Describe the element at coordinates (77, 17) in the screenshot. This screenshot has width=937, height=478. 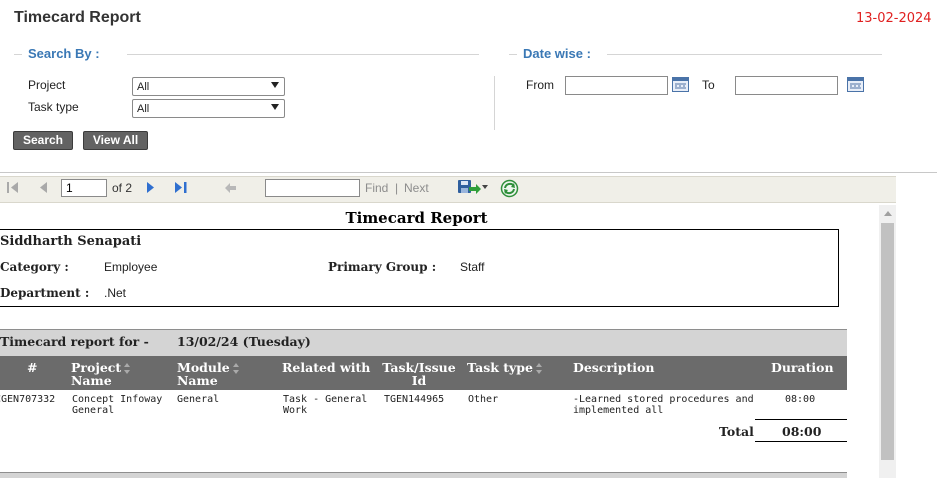
I see `page-title: Timecard Report` at that location.